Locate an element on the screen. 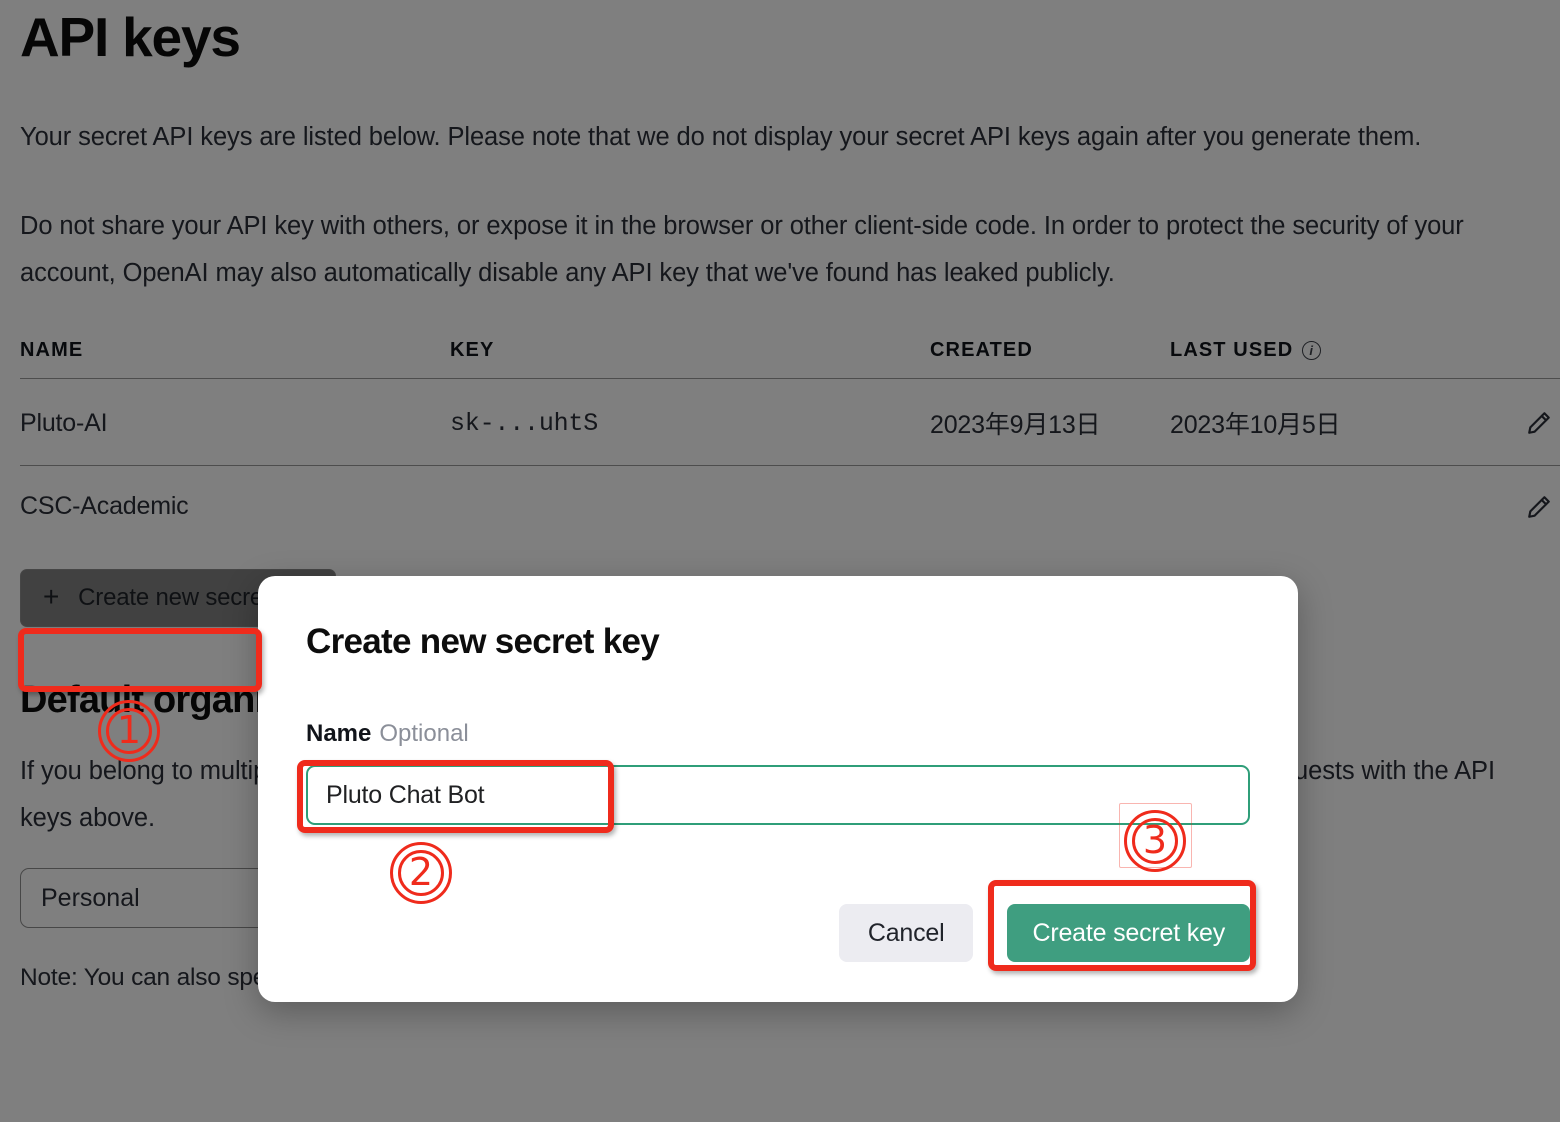  dialog-title: Create new secret key is located at coordinates (483, 641).